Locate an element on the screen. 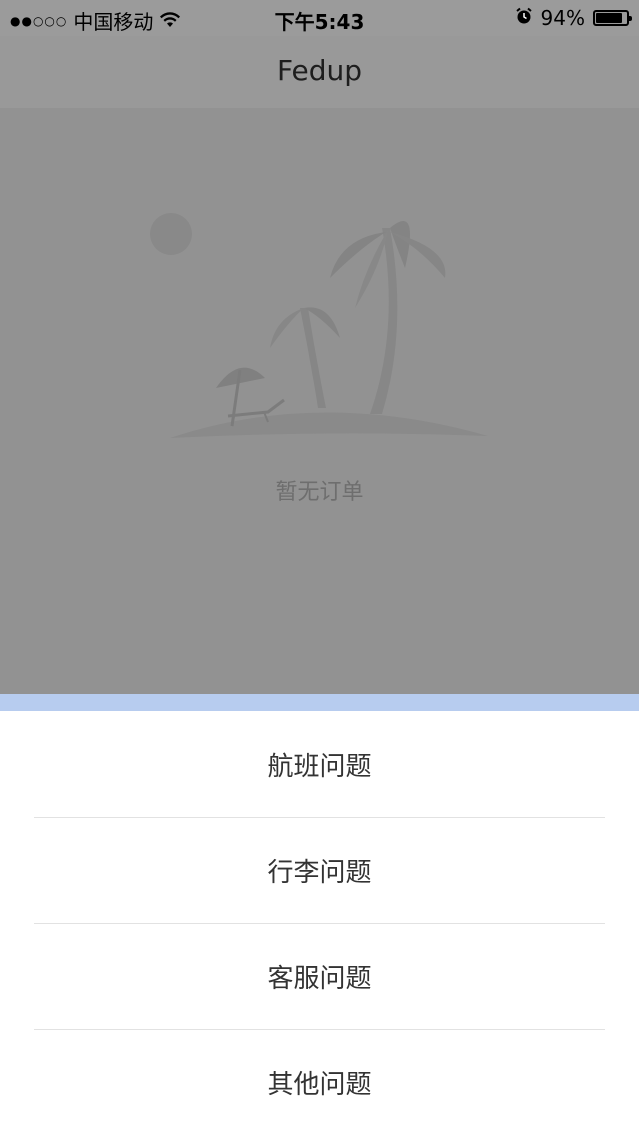 The width and height of the screenshot is (639, 1136). battery-percent: 94% is located at coordinates (562, 18).